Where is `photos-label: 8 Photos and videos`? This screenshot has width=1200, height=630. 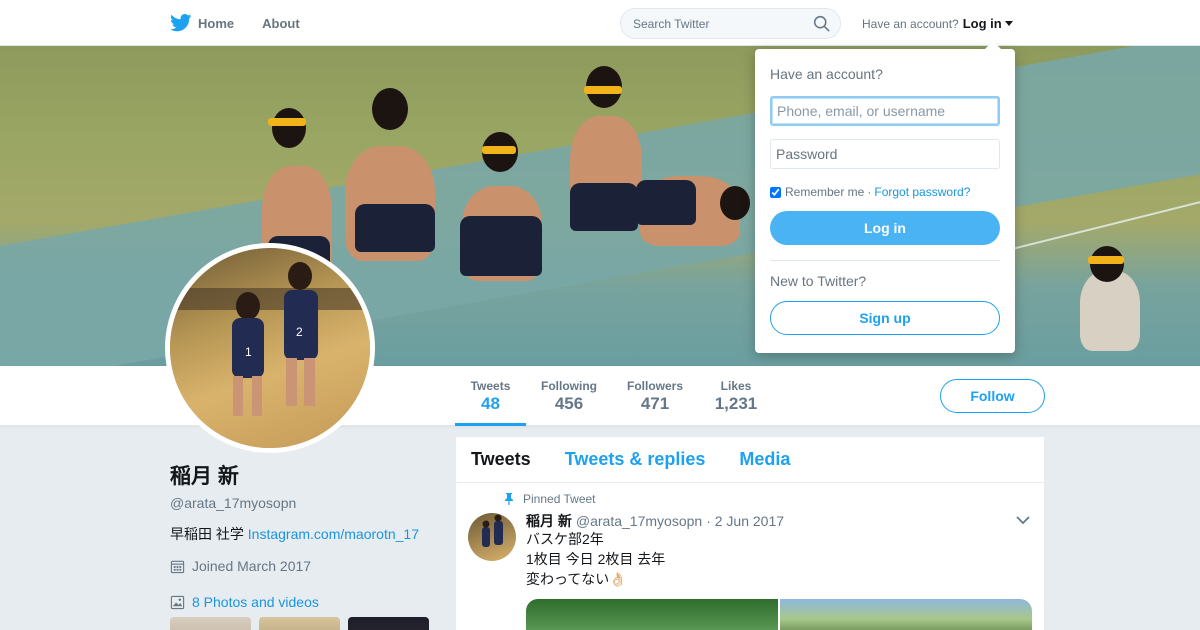 photos-label: 8 Photos and videos is located at coordinates (255, 602).